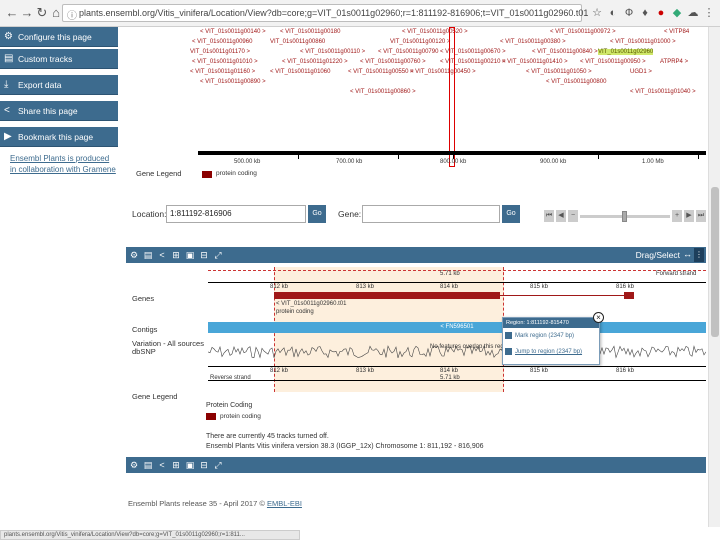  I want to click on legend-group-label: Protein Coding, so click(229, 405).